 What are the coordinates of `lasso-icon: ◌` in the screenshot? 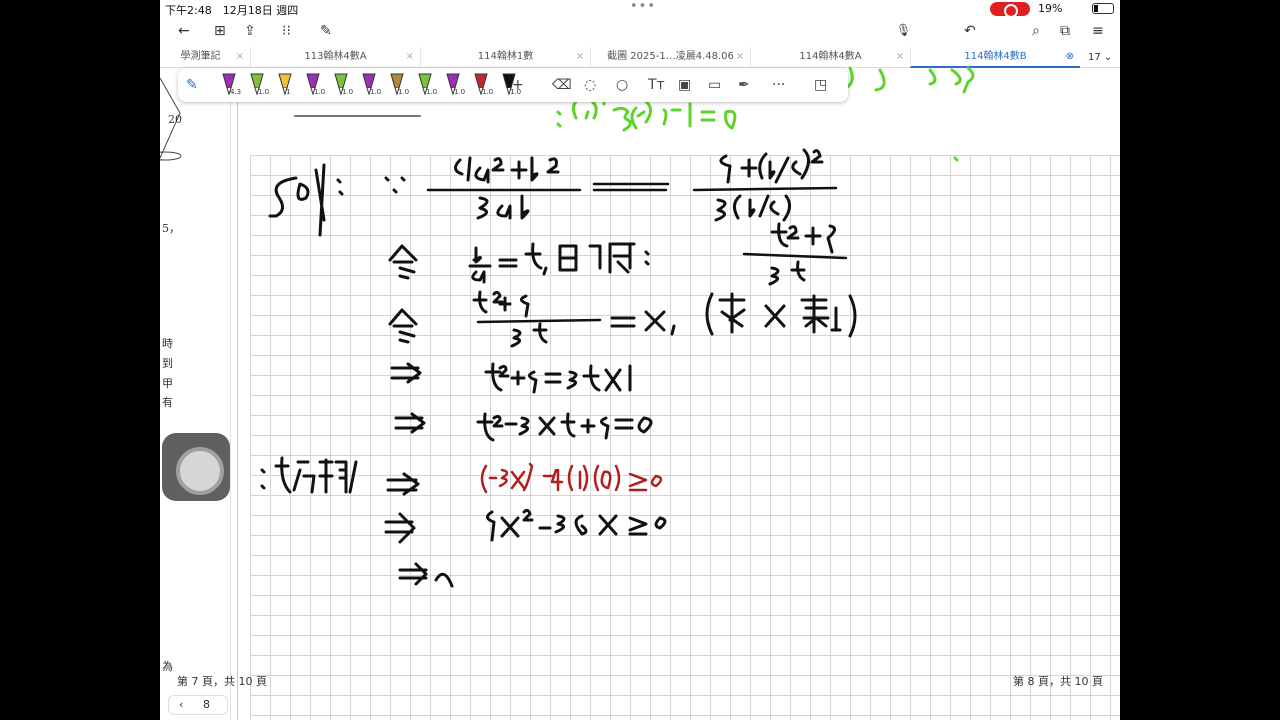 It's located at (590, 85).